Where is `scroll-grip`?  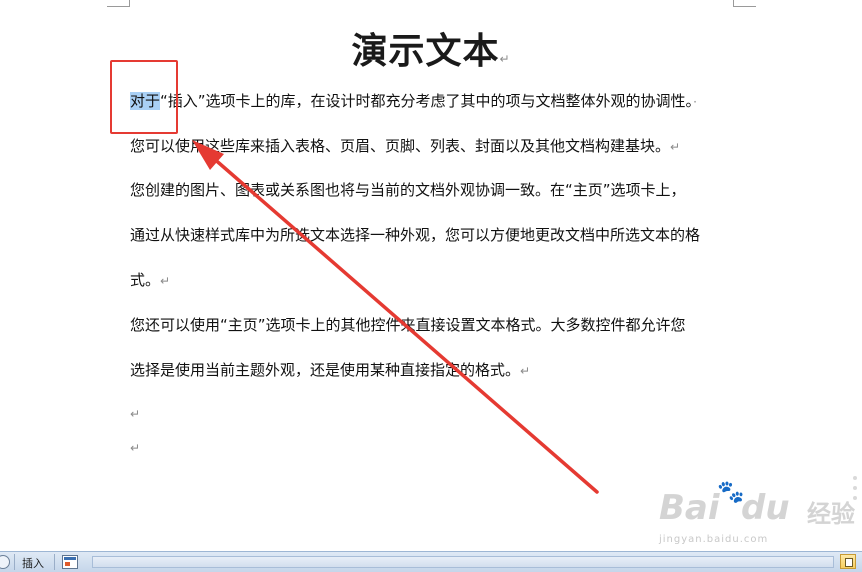
scroll-grip is located at coordinates (856, 500).